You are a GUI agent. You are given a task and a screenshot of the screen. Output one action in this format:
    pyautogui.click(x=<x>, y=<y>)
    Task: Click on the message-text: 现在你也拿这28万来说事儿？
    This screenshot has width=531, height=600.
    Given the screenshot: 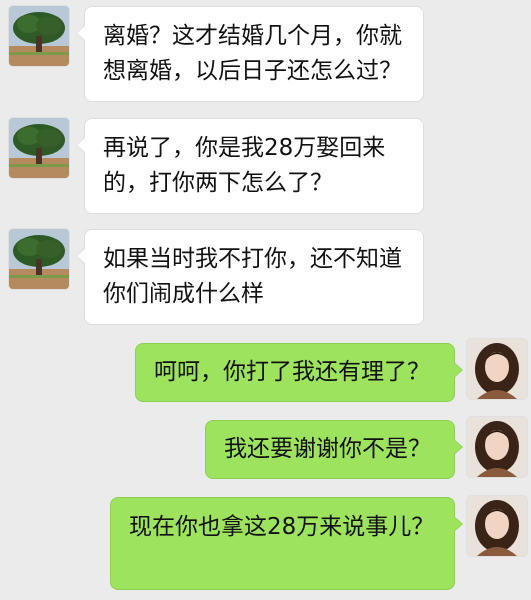 What is the action you would take?
    pyautogui.click(x=282, y=527)
    